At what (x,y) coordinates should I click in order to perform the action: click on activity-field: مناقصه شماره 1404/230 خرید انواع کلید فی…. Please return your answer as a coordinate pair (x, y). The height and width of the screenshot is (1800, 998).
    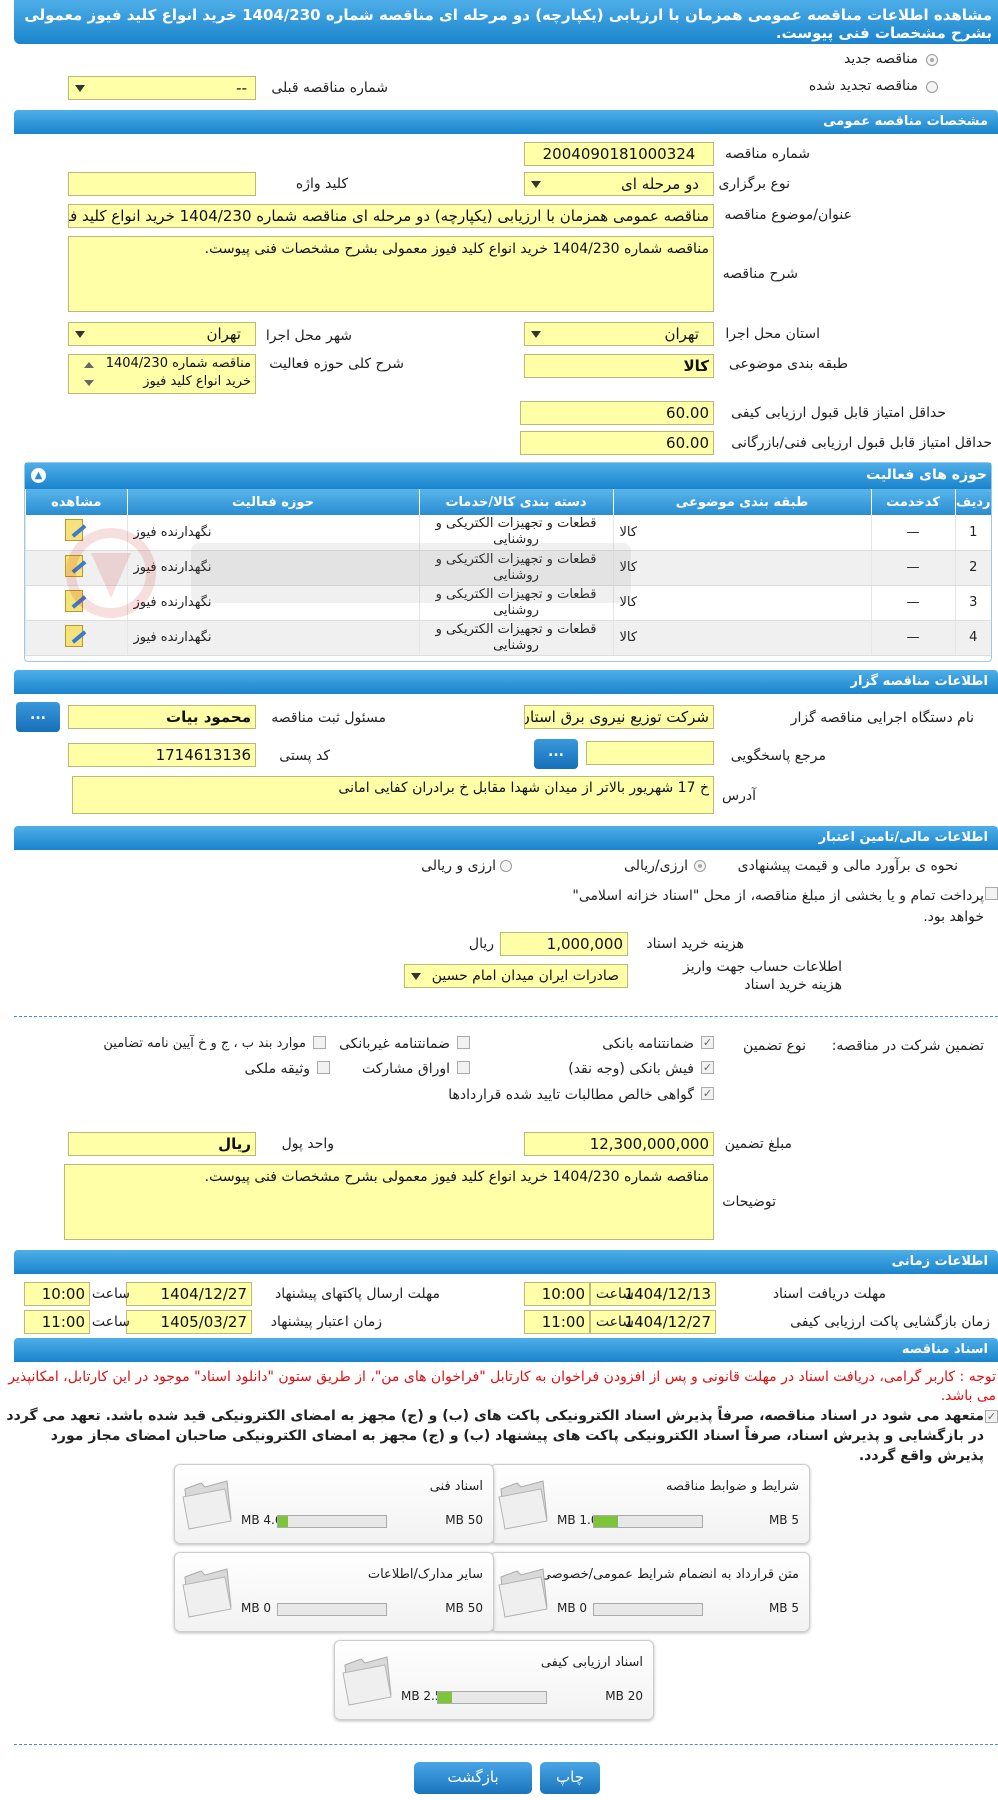
    Looking at the image, I should click on (162, 374).